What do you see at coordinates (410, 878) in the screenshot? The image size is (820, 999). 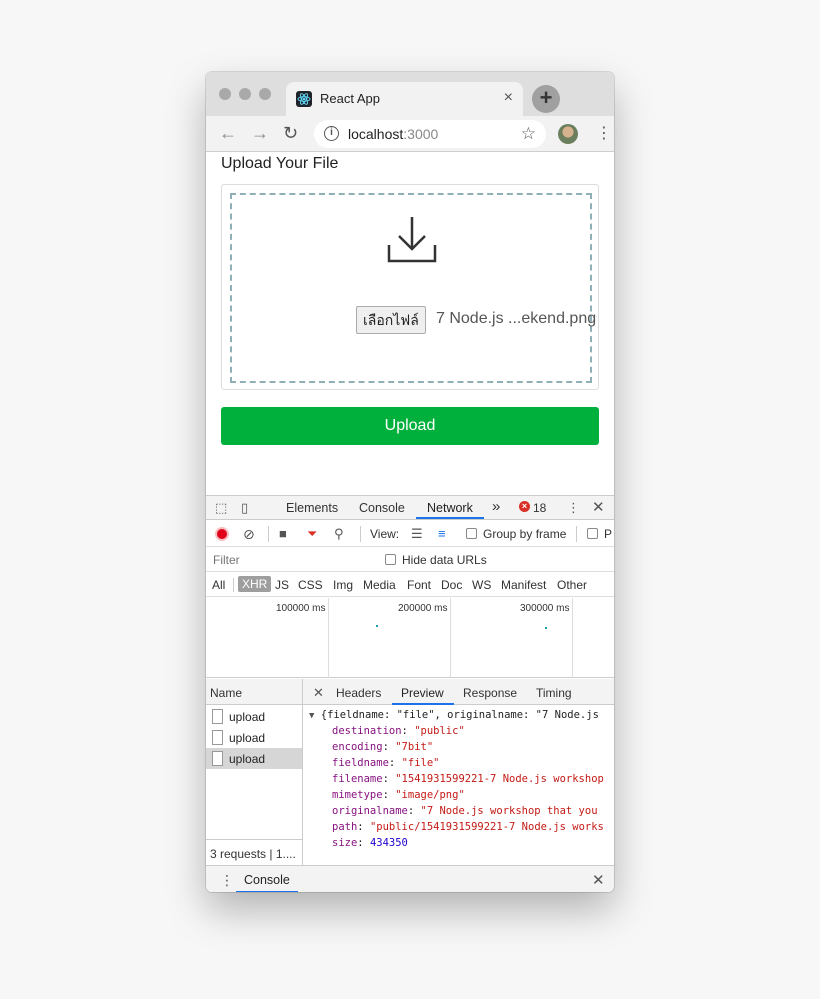 I see `console-drawer: ⋮ Console ✕` at bounding box center [410, 878].